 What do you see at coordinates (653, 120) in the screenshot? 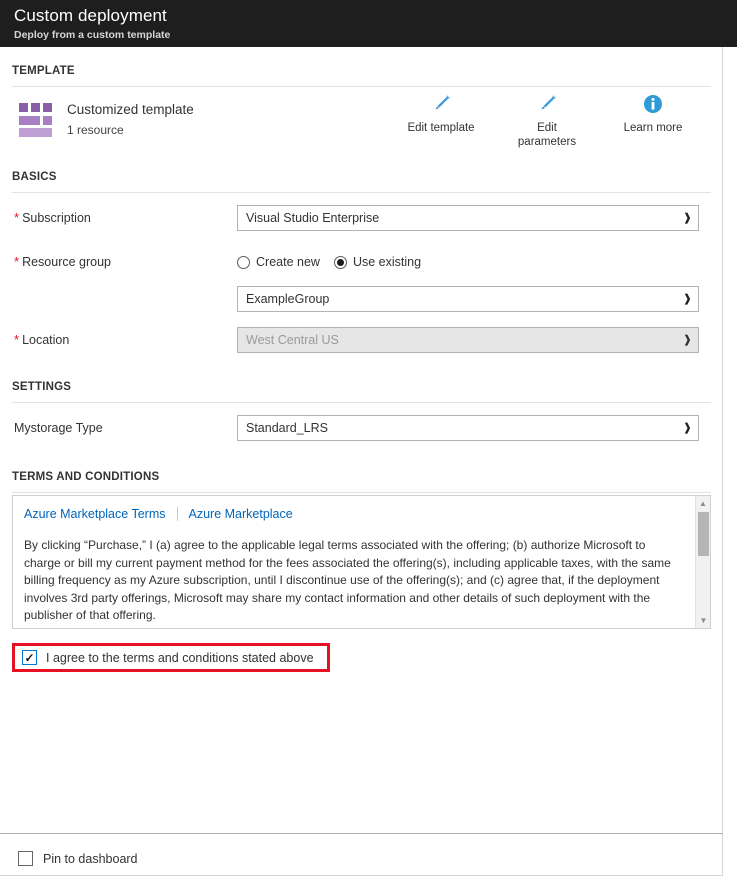
I see `learn-more-button: Learn more` at bounding box center [653, 120].